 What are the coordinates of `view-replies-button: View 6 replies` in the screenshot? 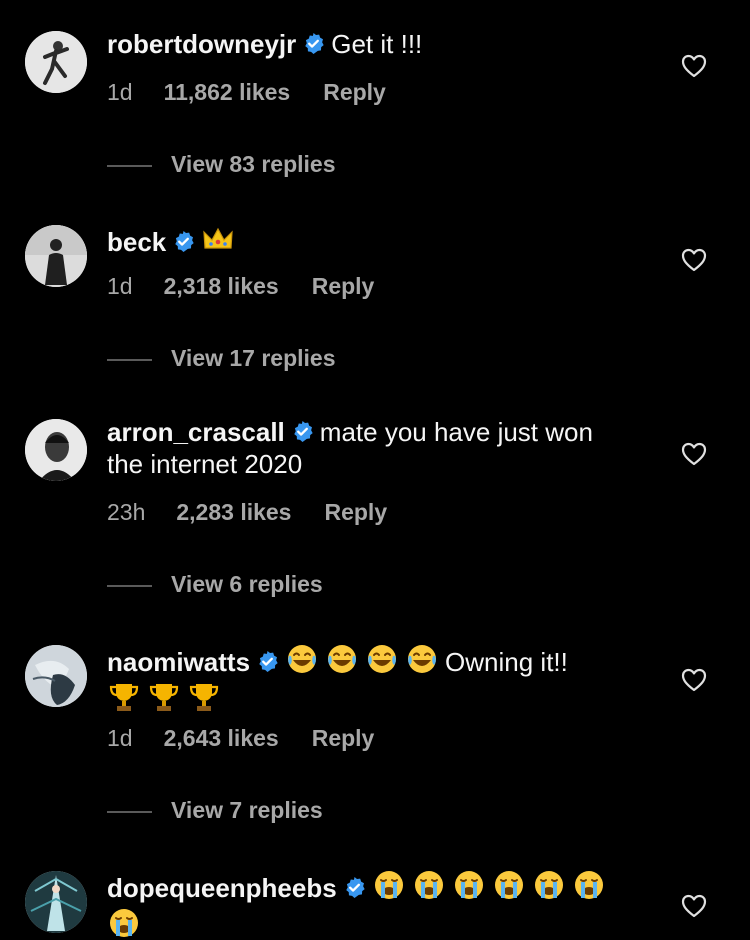 It's located at (215, 584).